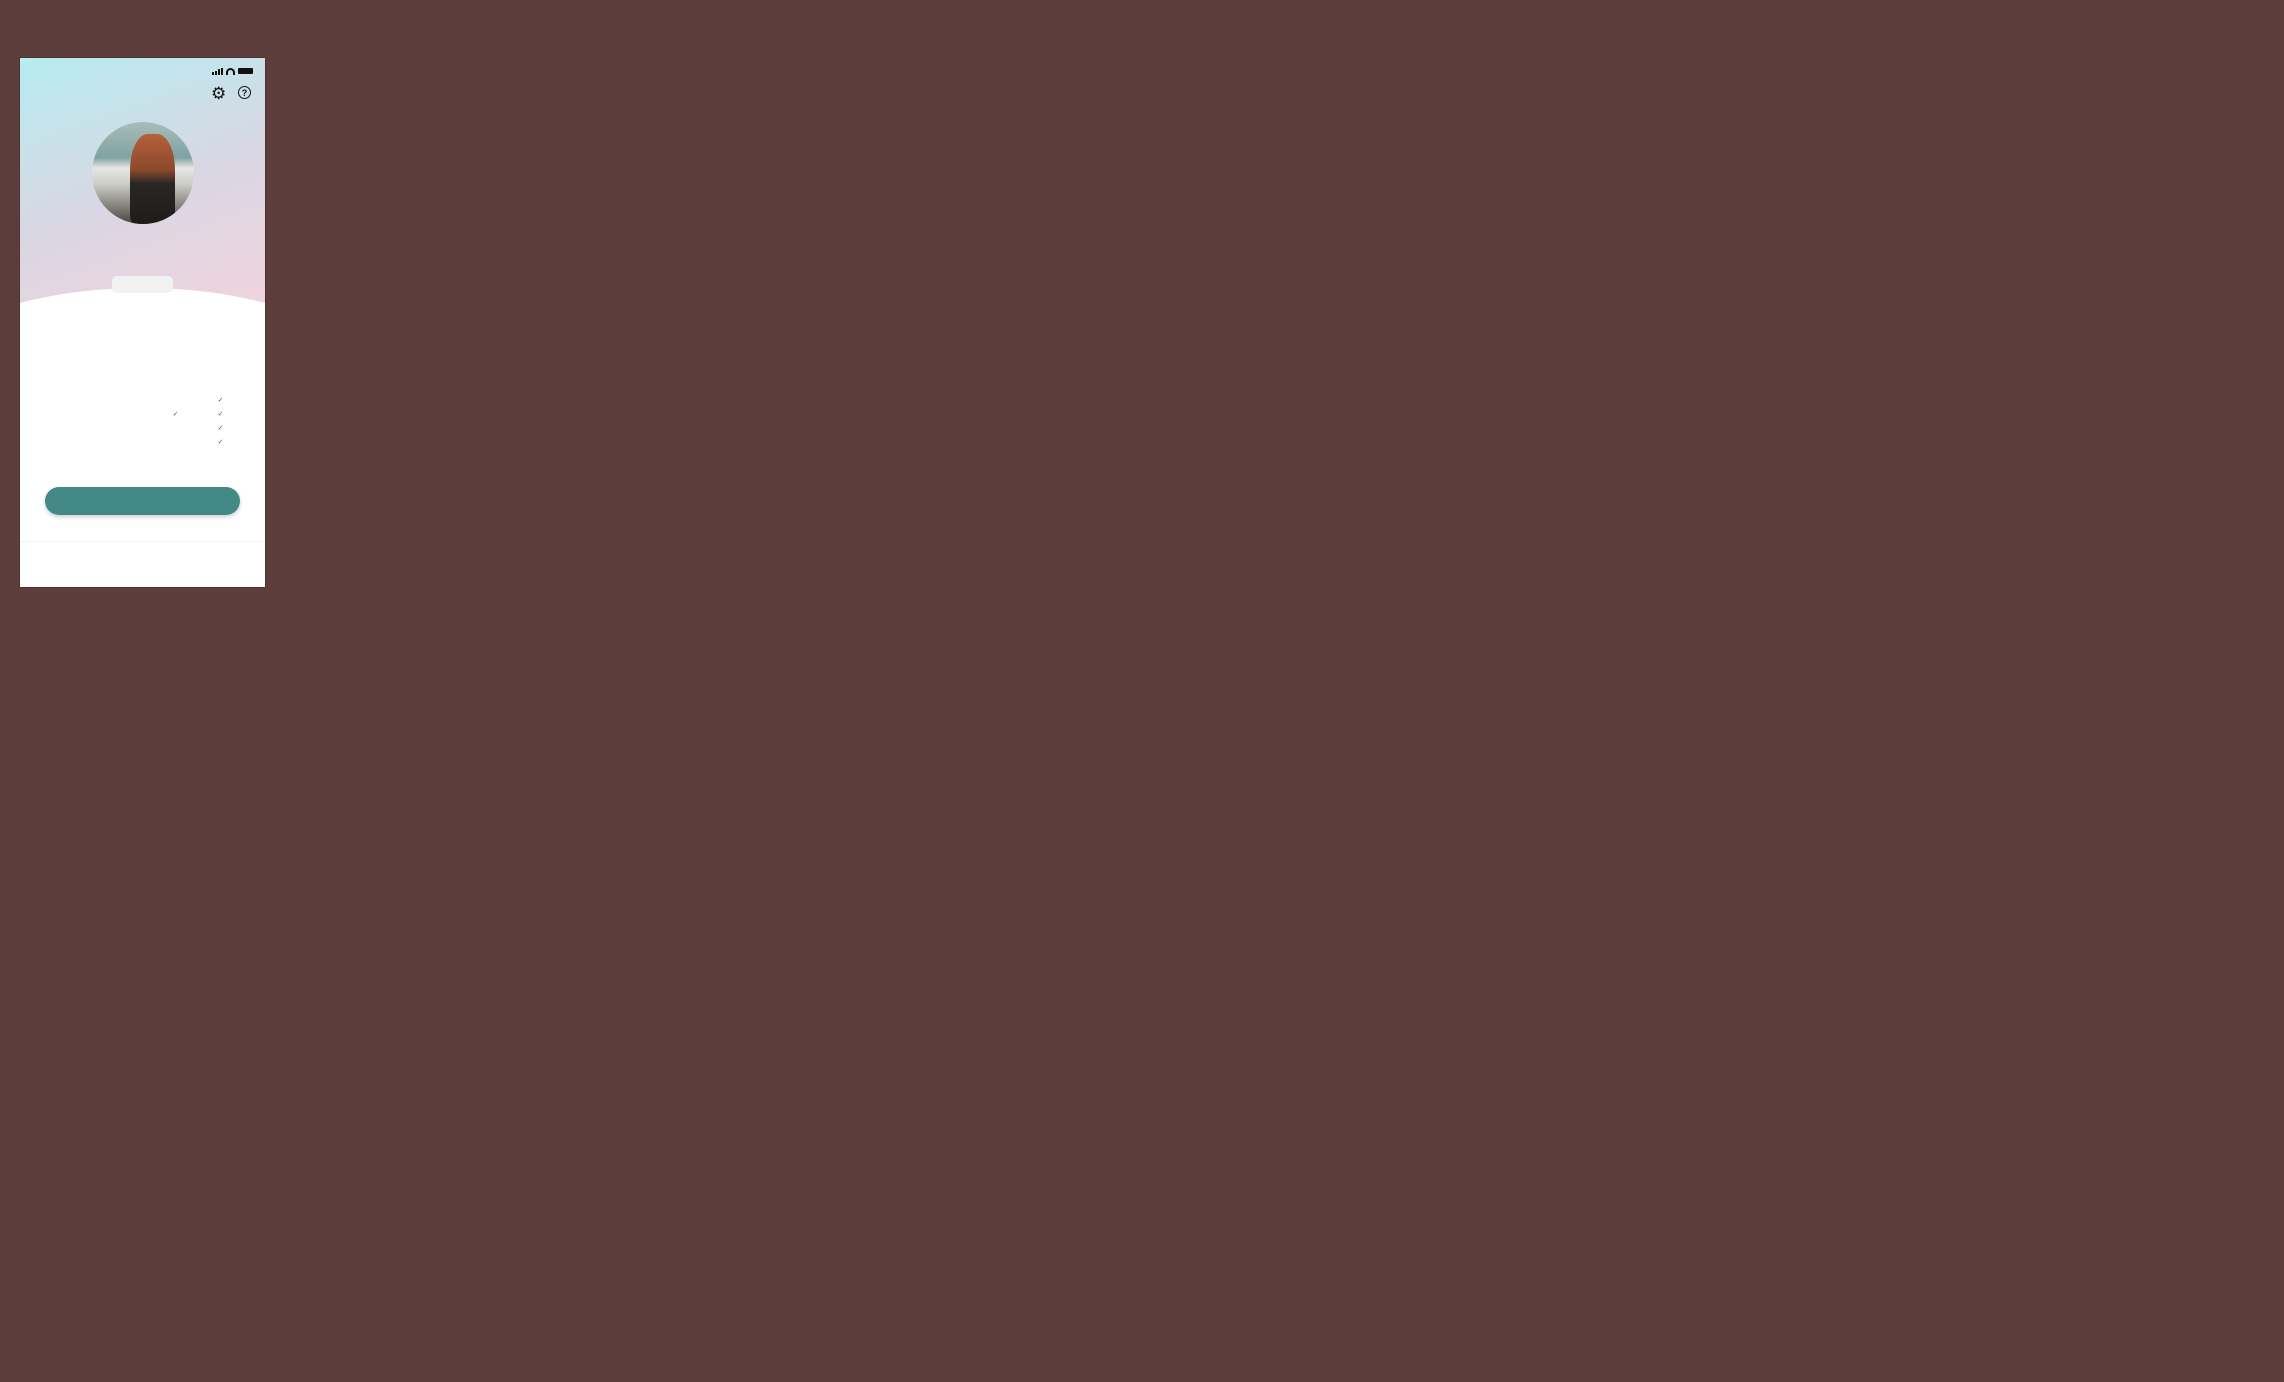 The image size is (2284, 1382). I want to click on tab-bar, so click(142, 564).